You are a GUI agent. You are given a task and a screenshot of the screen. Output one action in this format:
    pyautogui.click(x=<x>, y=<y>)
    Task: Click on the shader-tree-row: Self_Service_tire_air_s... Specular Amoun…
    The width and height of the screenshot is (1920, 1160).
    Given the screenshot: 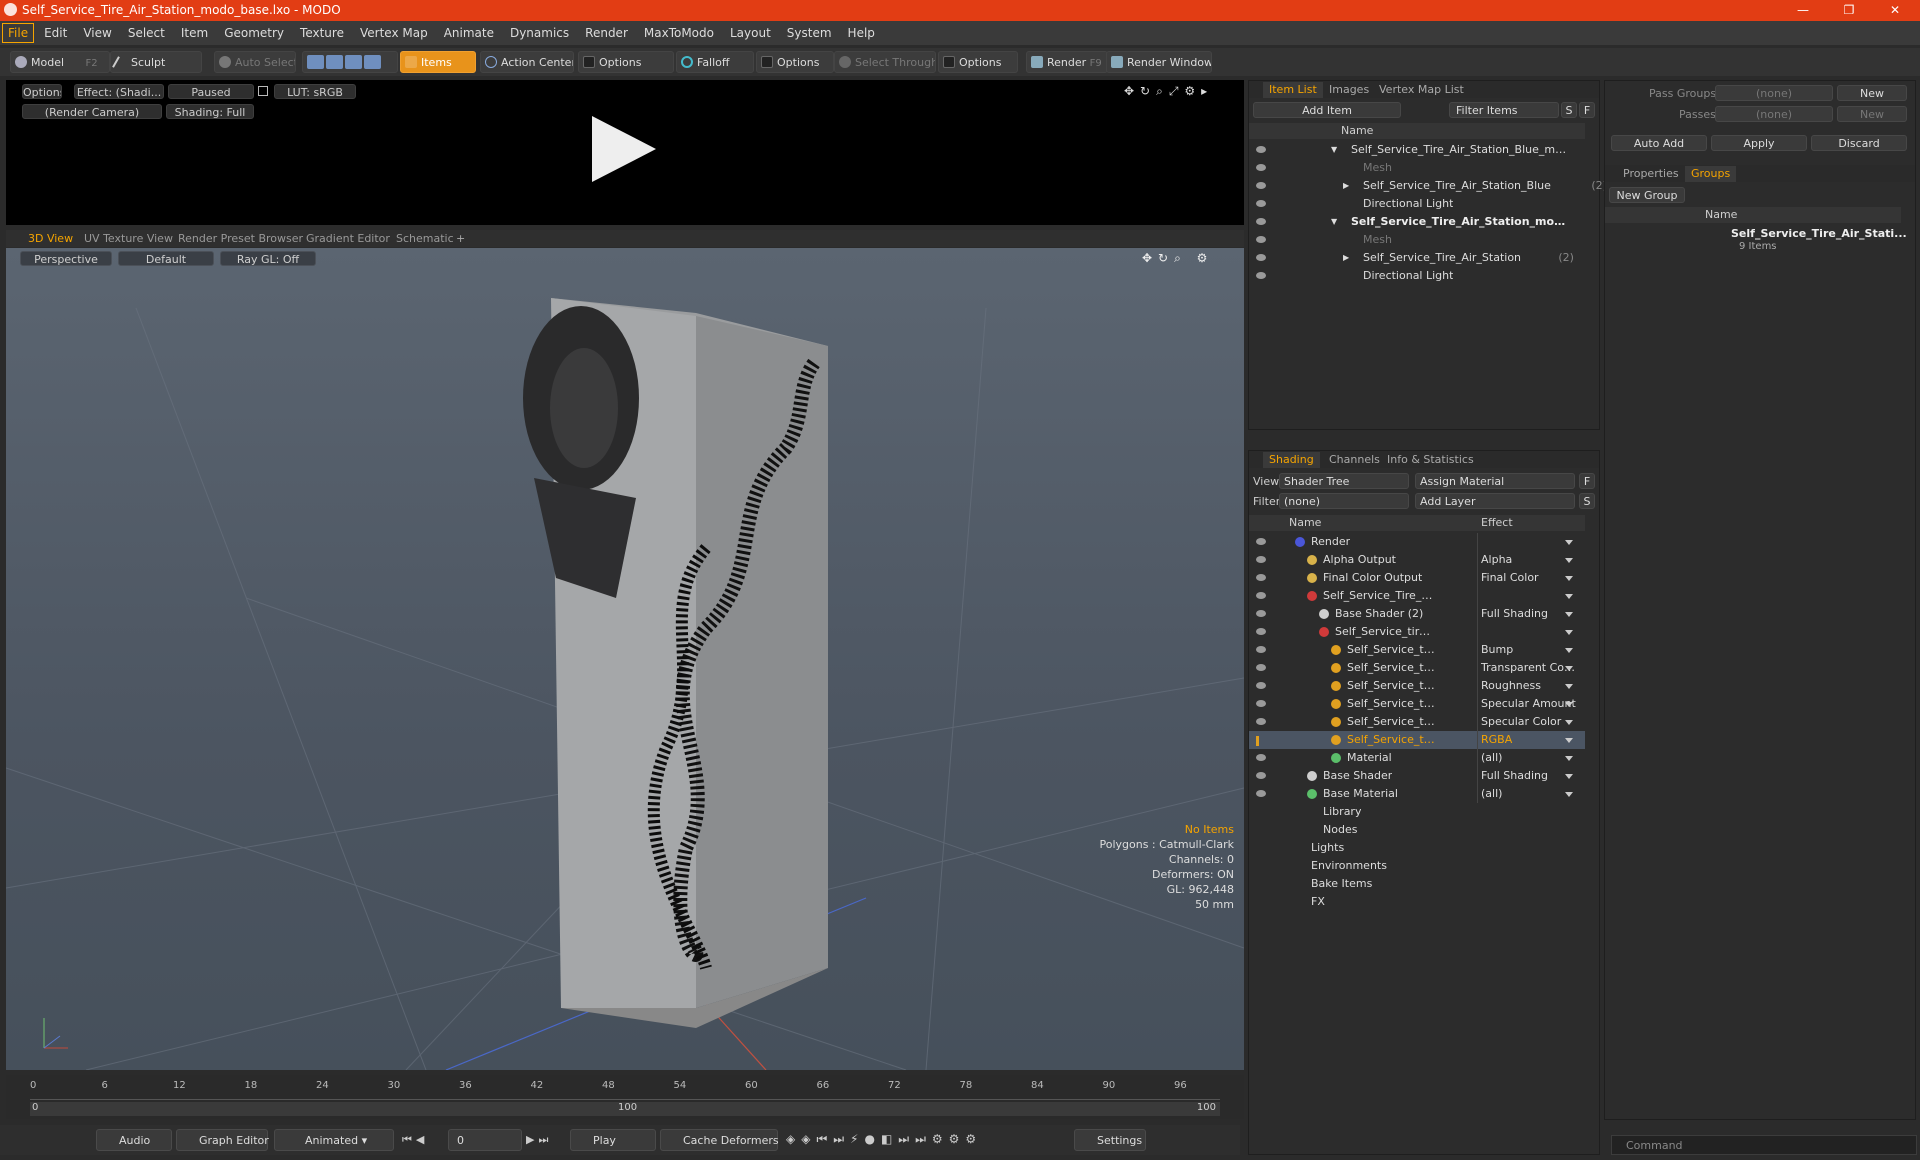 What is the action you would take?
    pyautogui.click(x=1417, y=704)
    